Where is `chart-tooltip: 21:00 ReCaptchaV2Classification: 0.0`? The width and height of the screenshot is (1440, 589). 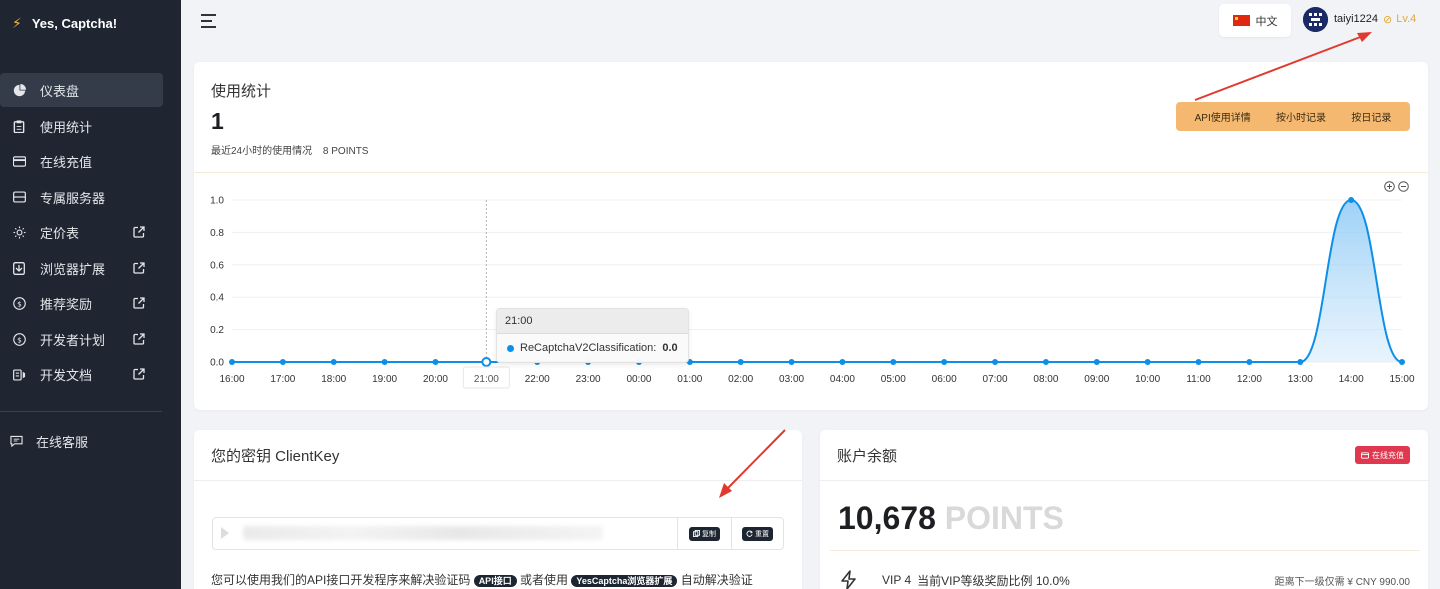 chart-tooltip: 21:00 ReCaptchaV2Classification: 0.0 is located at coordinates (592, 335).